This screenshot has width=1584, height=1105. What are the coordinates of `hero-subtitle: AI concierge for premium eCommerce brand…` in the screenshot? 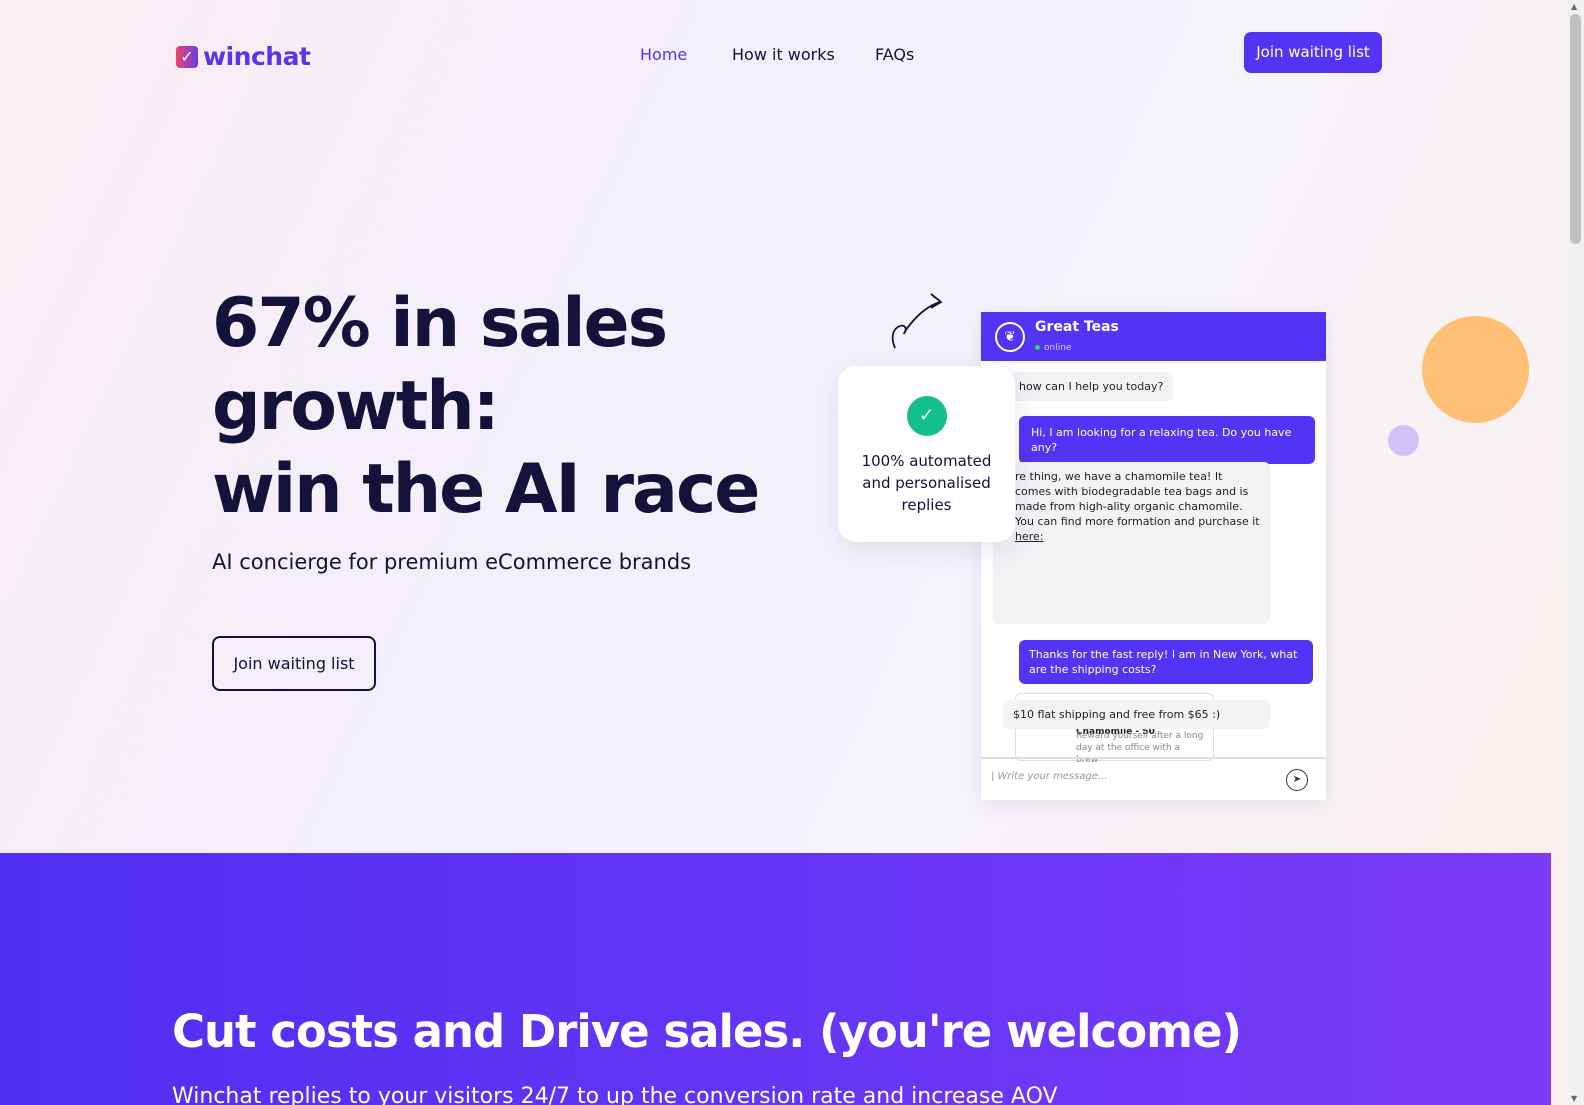 It's located at (452, 562).